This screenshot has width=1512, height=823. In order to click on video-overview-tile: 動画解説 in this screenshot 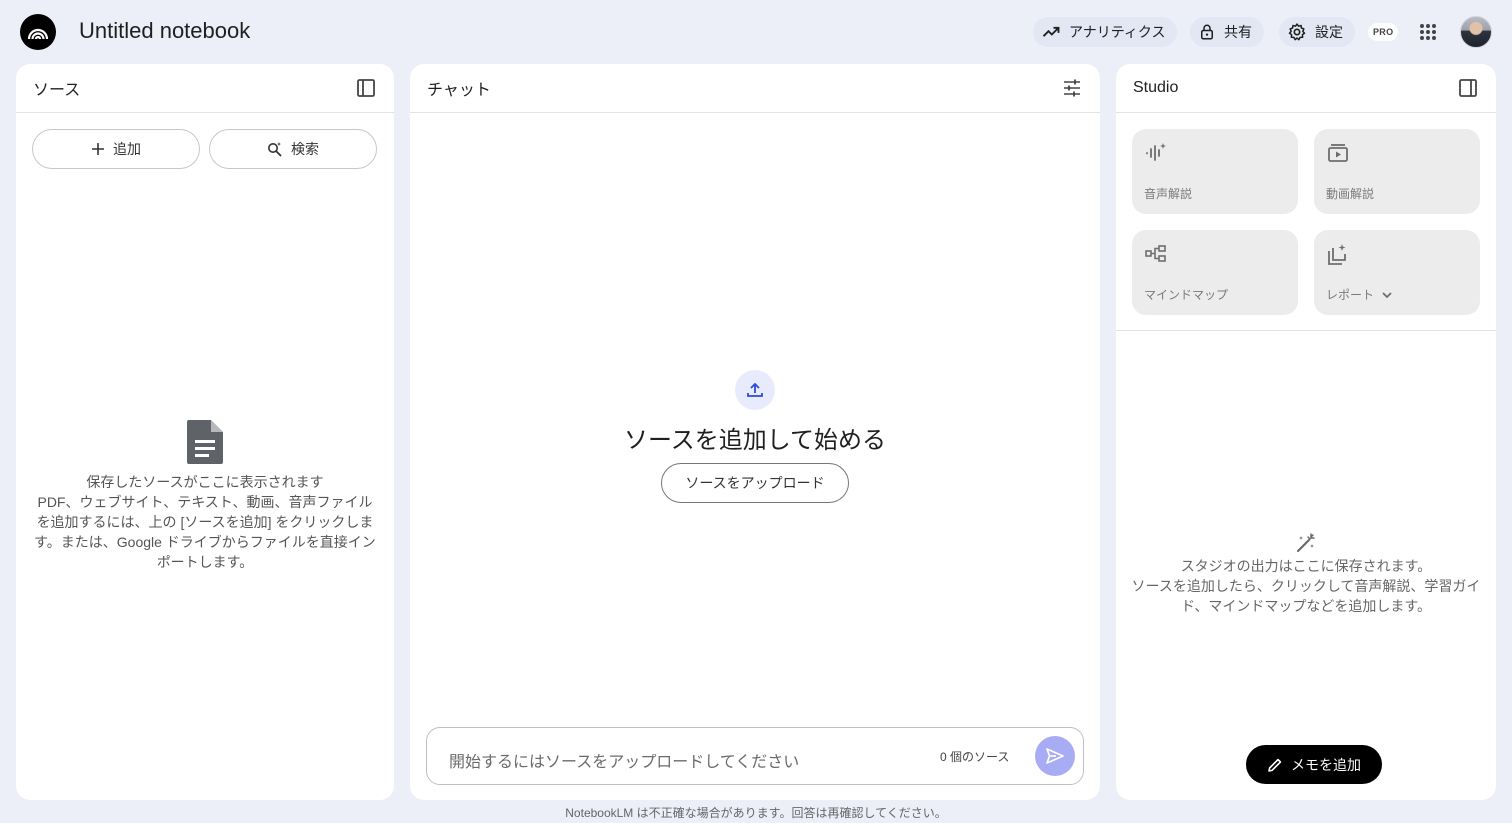, I will do `click(1397, 171)`.